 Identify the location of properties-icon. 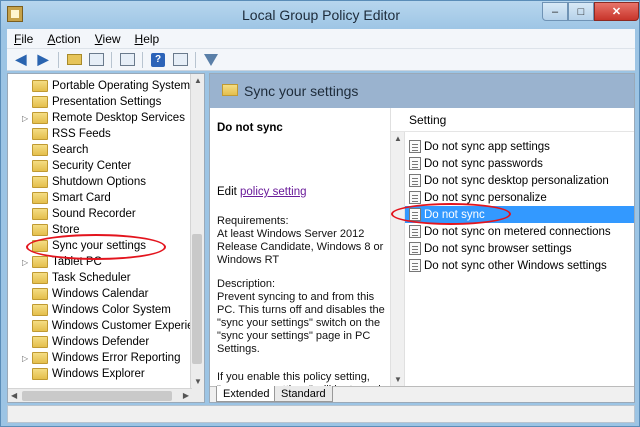
(180, 59).